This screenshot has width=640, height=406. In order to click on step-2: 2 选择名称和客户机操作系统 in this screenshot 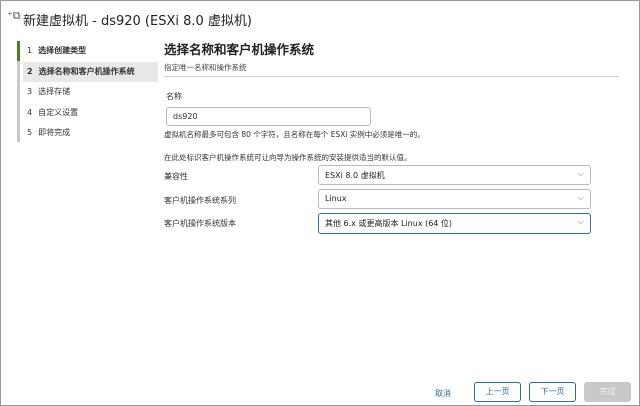, I will do `click(90, 72)`.